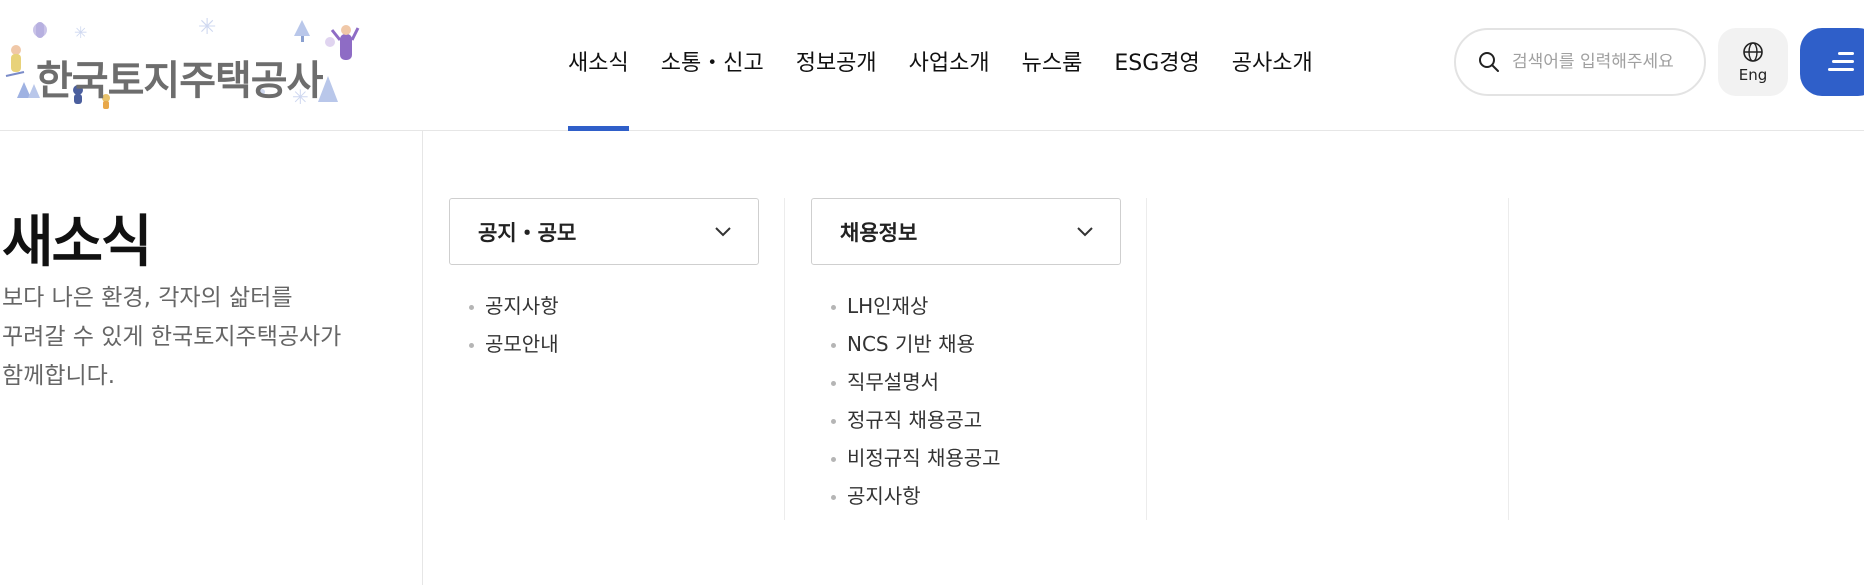 Image resolution: width=1864 pixels, height=585 pixels. I want to click on menu-icon, so click(1846, 53).